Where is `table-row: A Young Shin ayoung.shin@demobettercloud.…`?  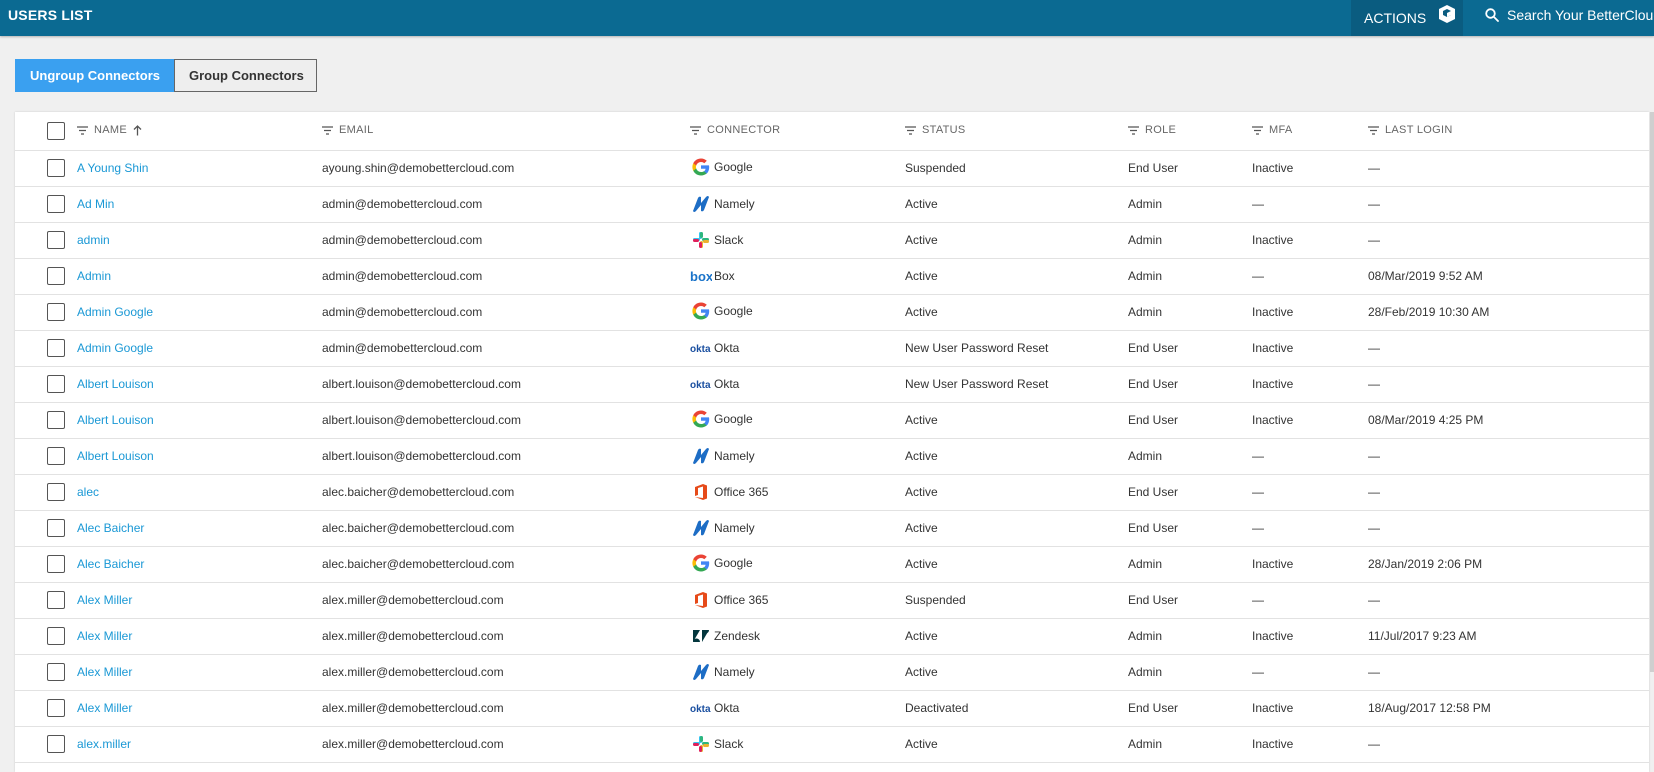
table-row: A Young Shin ayoung.shin@demobettercloud.… is located at coordinates (832, 168).